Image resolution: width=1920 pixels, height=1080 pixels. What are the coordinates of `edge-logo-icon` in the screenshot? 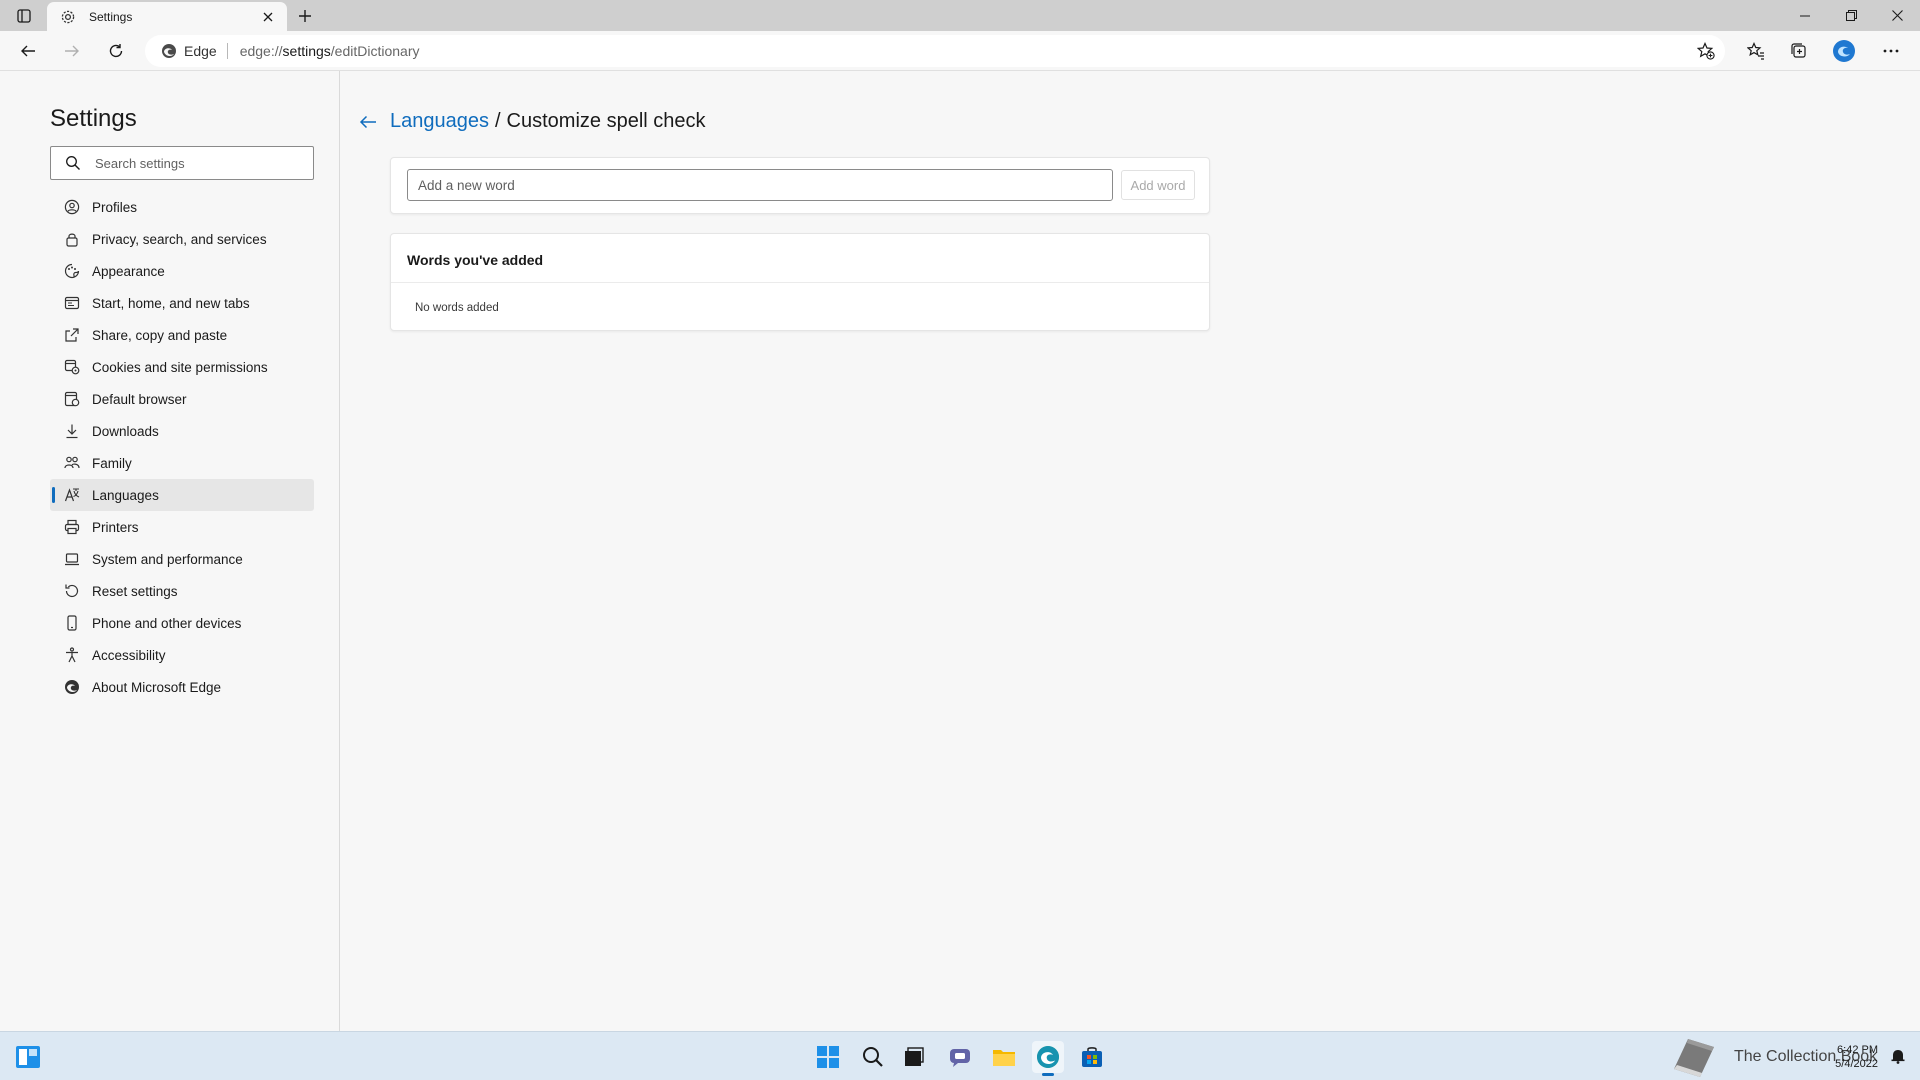 It's located at (169, 51).